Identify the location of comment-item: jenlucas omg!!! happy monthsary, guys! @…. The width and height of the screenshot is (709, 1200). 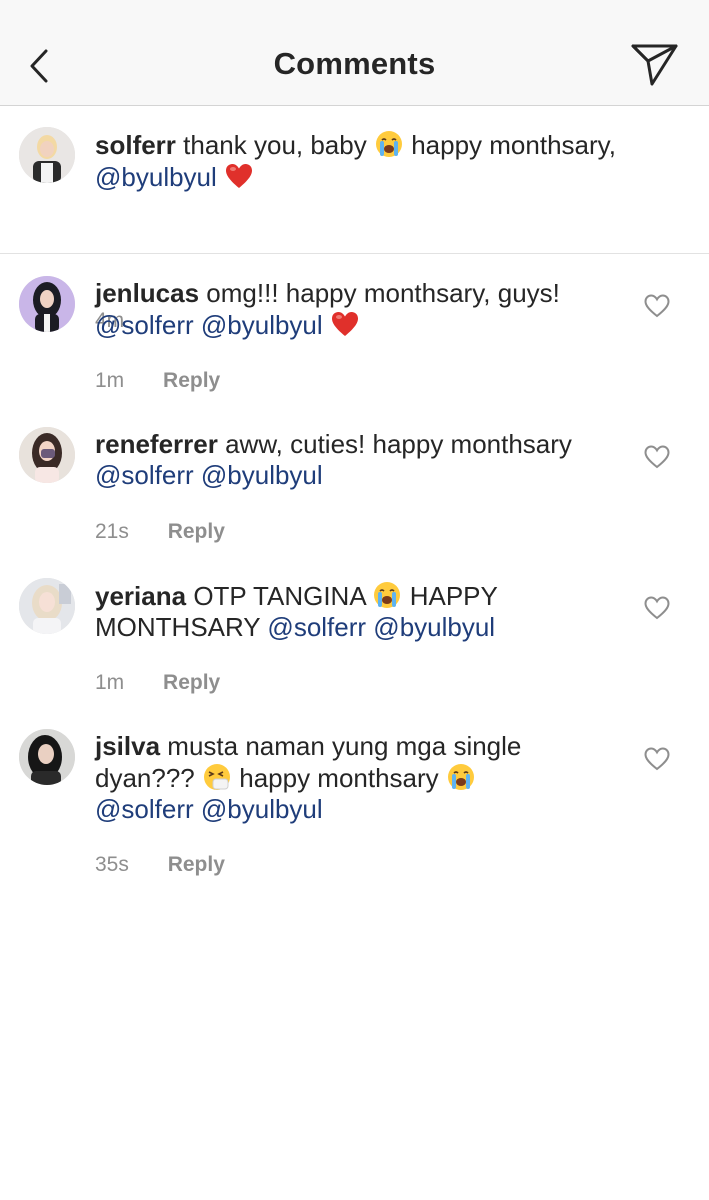
(354, 329).